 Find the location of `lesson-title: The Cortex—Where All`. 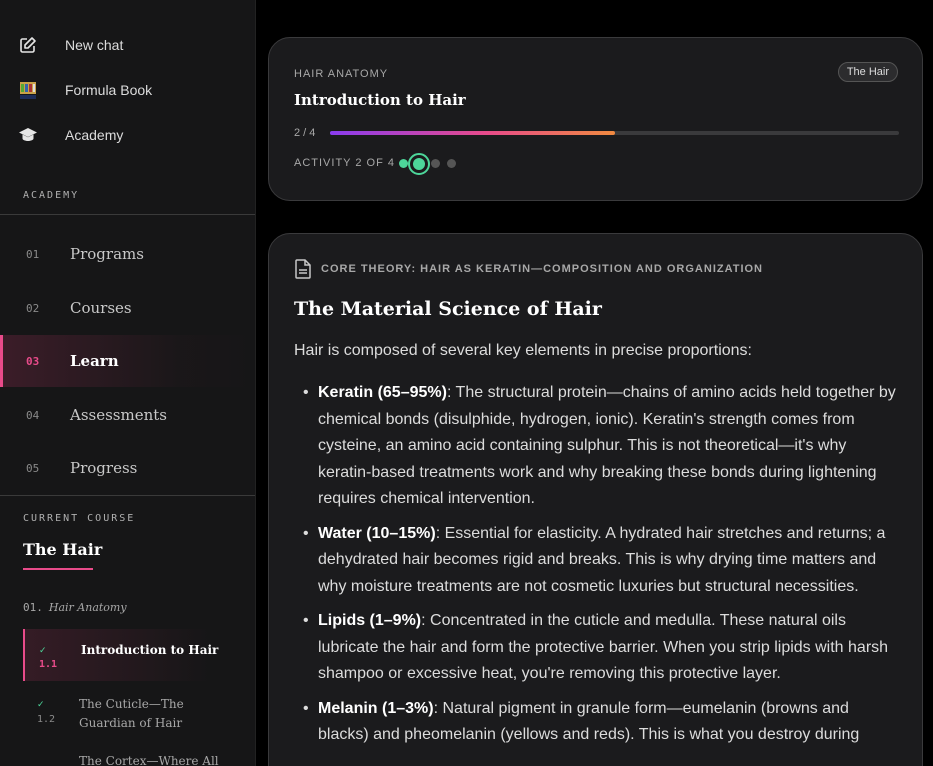

lesson-title: The Cortex—Where All is located at coordinates (149, 760).